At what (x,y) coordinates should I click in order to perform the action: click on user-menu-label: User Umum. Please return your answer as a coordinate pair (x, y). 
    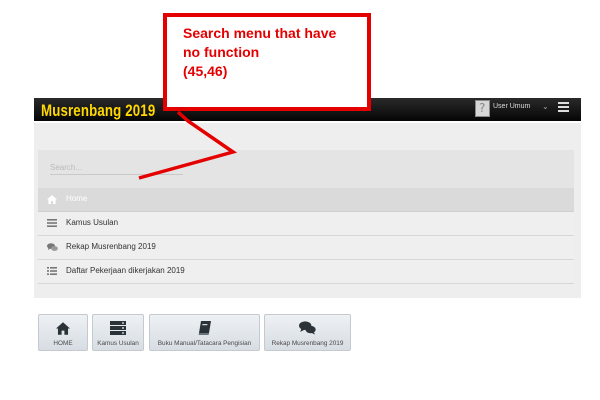
    Looking at the image, I should click on (511, 106).